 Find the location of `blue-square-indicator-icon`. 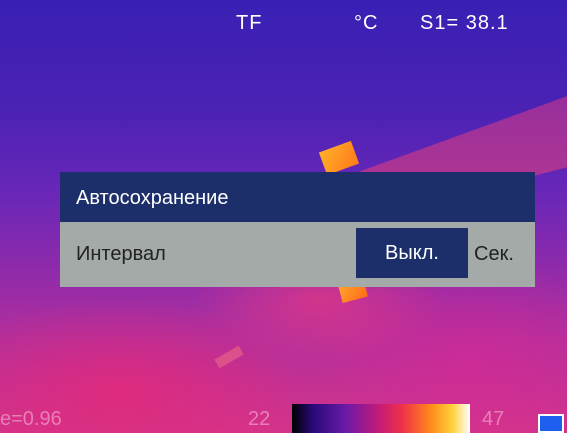

blue-square-indicator-icon is located at coordinates (551, 423).